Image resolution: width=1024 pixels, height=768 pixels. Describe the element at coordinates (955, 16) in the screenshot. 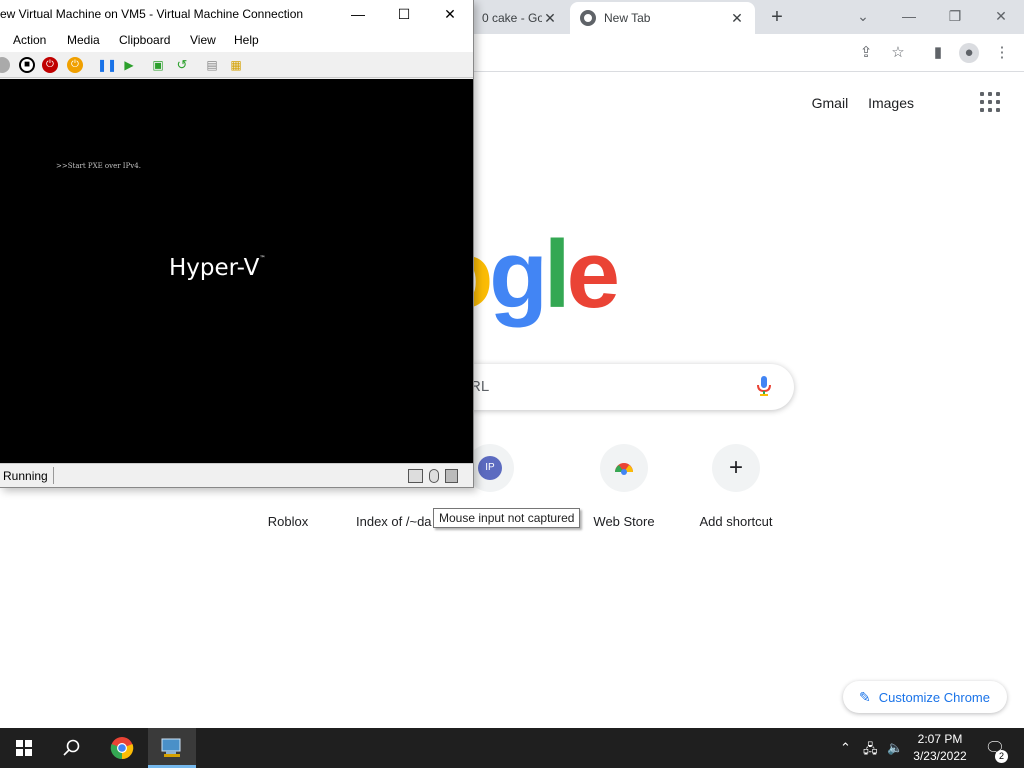

I see `restore-button: ❐` at that location.